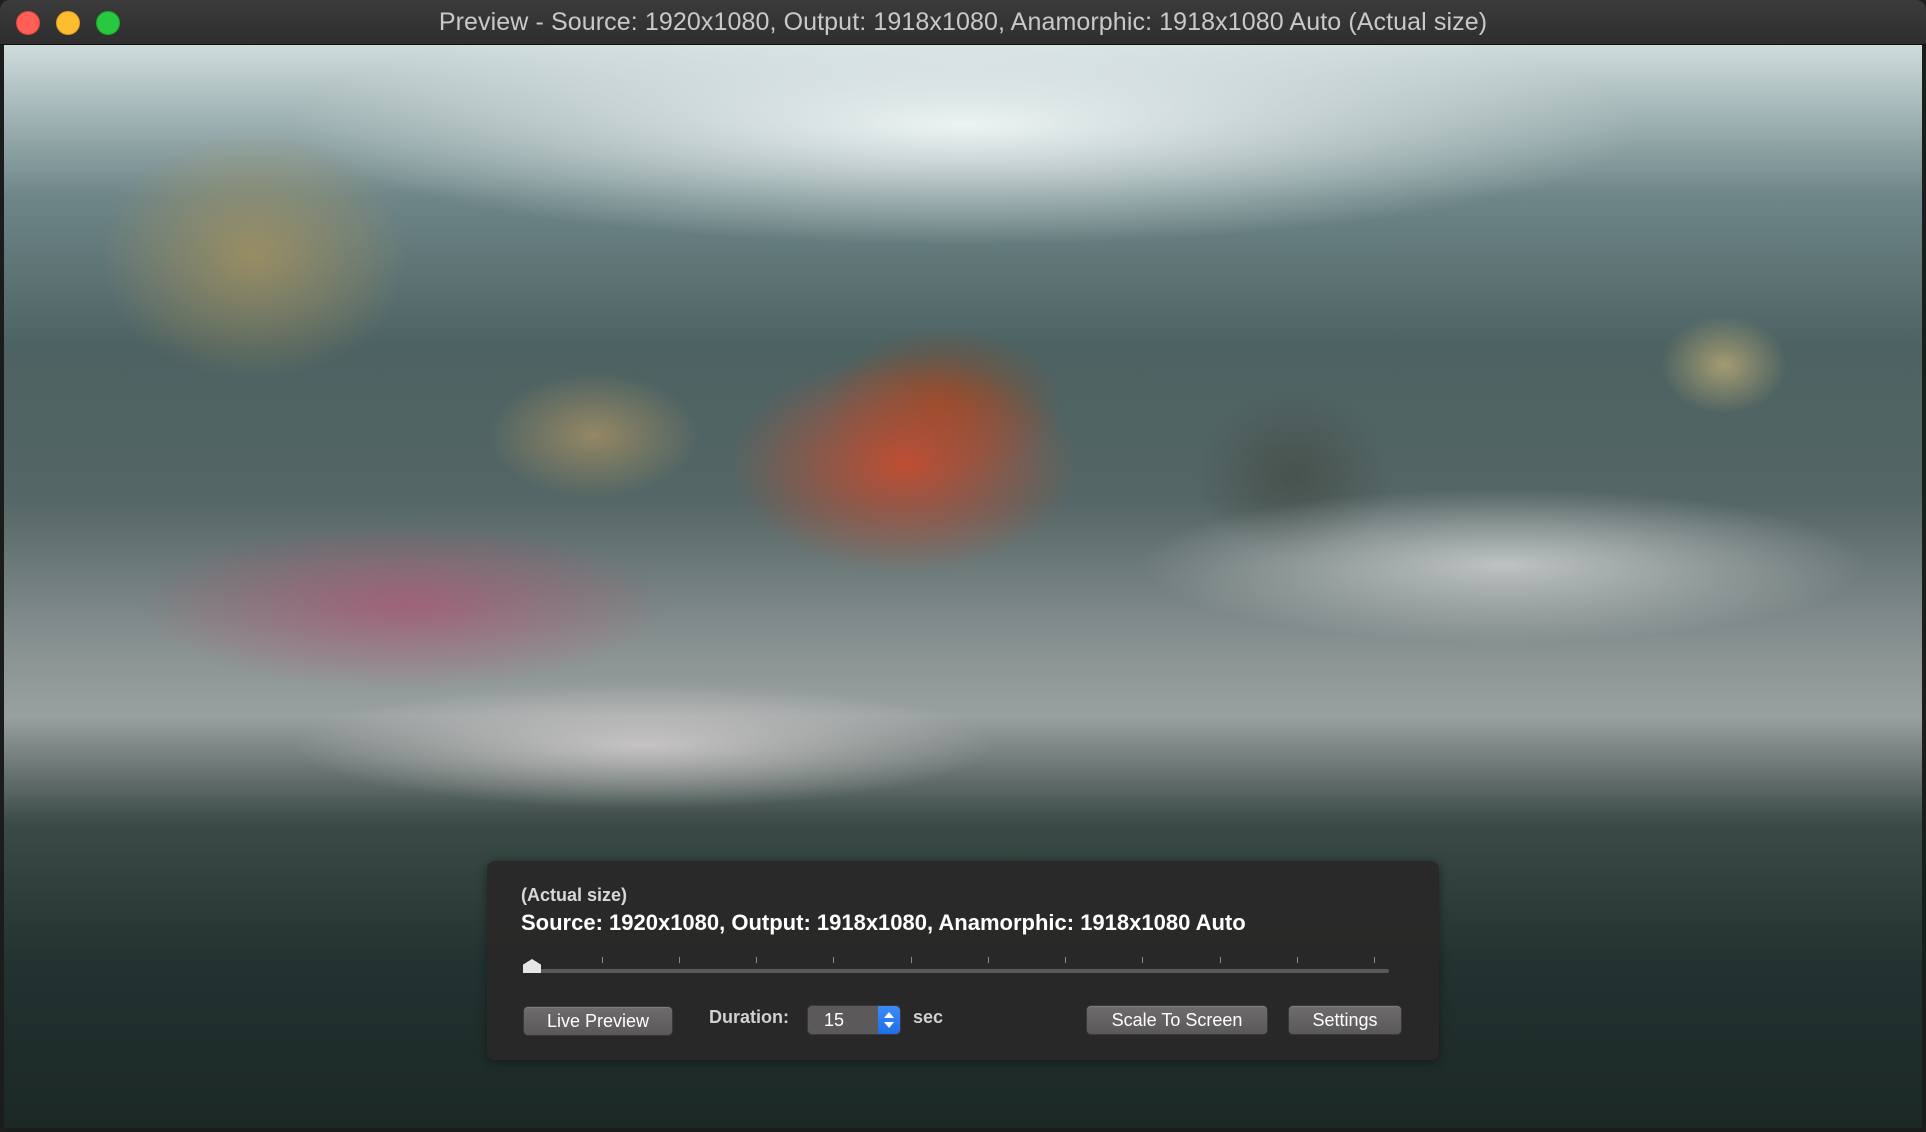 This screenshot has width=1926, height=1132. Describe the element at coordinates (1177, 1020) in the screenshot. I see `scale-to-screen-button: Scale To Screen` at that location.